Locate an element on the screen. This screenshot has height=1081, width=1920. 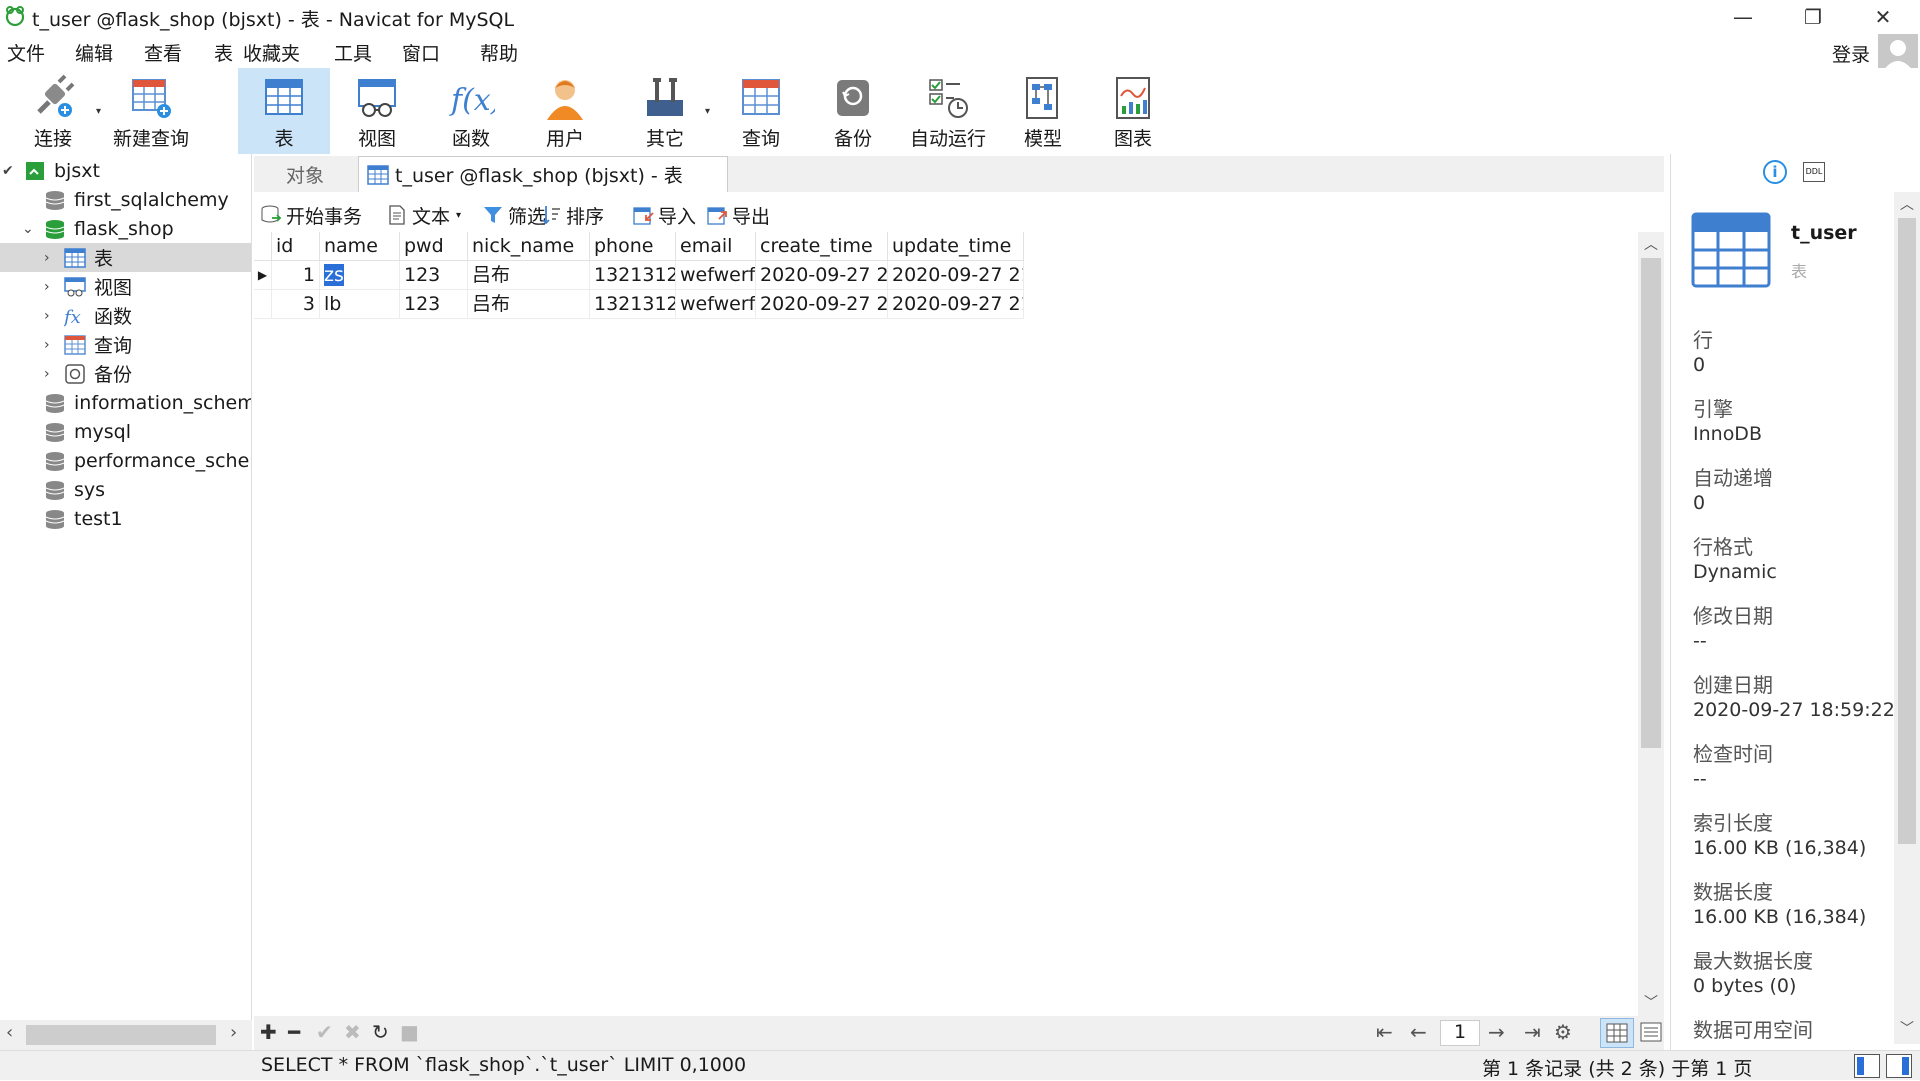
column-header: create_time is located at coordinates (822, 246).